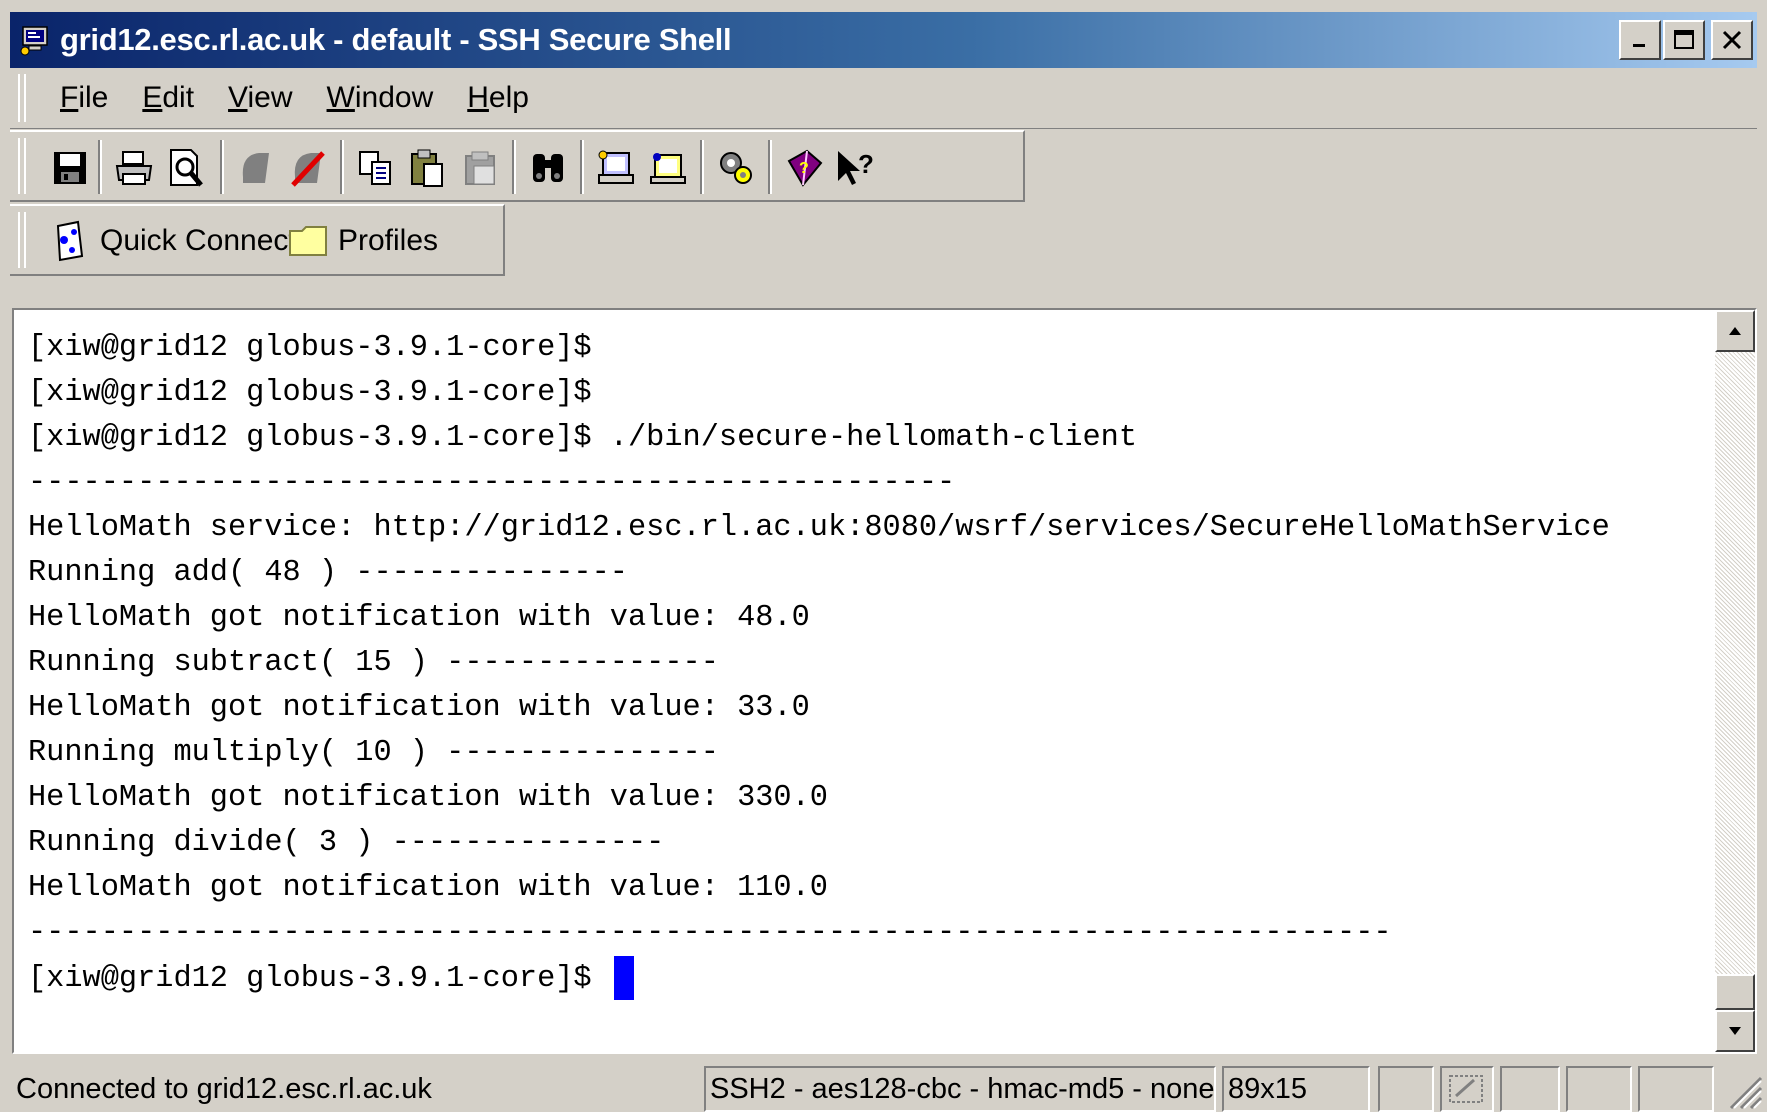 The height and width of the screenshot is (1112, 1767). I want to click on menu-items: File Edit View Window Help, so click(311, 98).